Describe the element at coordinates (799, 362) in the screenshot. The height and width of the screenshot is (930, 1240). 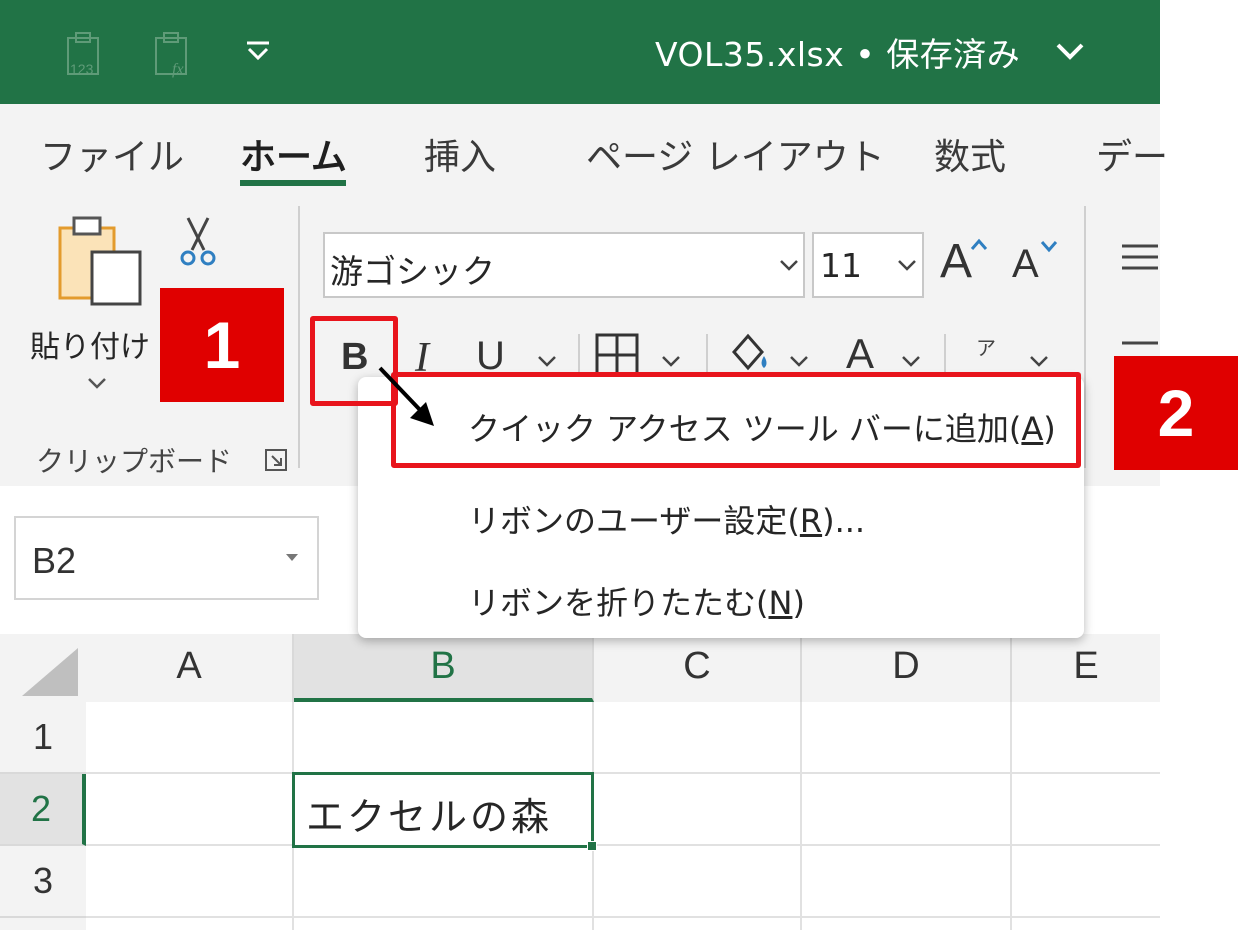
I see `fill-color-dropdown-icon` at that location.